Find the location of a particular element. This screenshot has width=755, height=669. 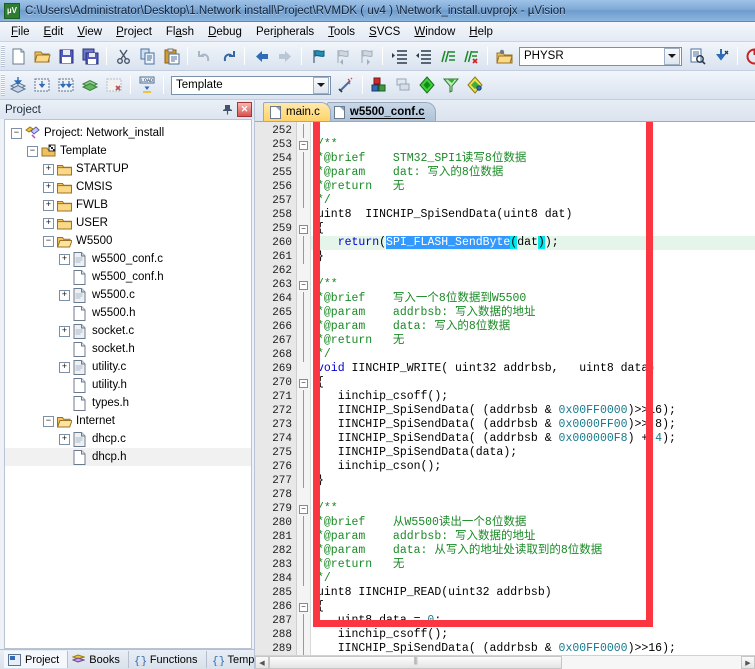

tree-node: dhcp.h is located at coordinates (128, 457).